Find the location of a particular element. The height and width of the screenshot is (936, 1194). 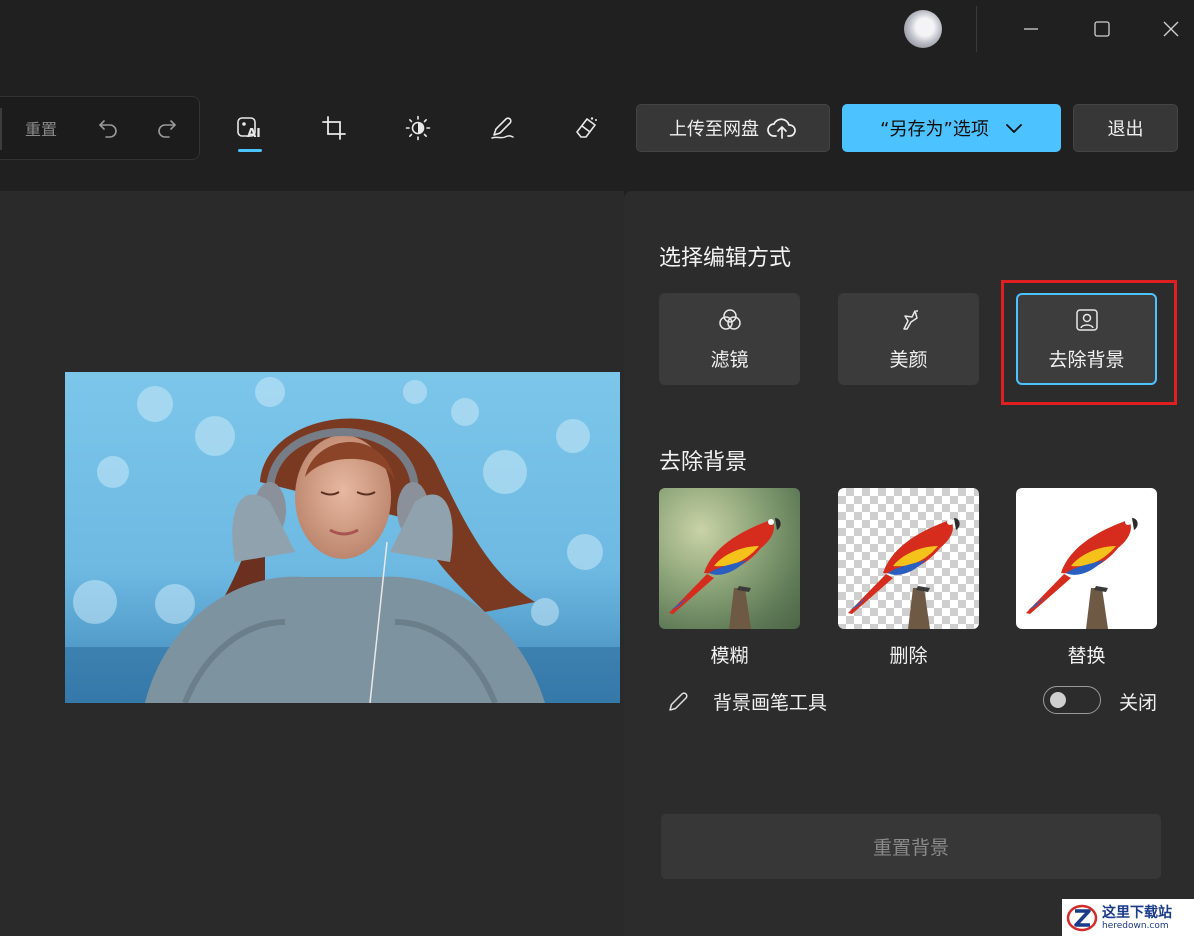

bg-option-delete-thumb is located at coordinates (908, 558).